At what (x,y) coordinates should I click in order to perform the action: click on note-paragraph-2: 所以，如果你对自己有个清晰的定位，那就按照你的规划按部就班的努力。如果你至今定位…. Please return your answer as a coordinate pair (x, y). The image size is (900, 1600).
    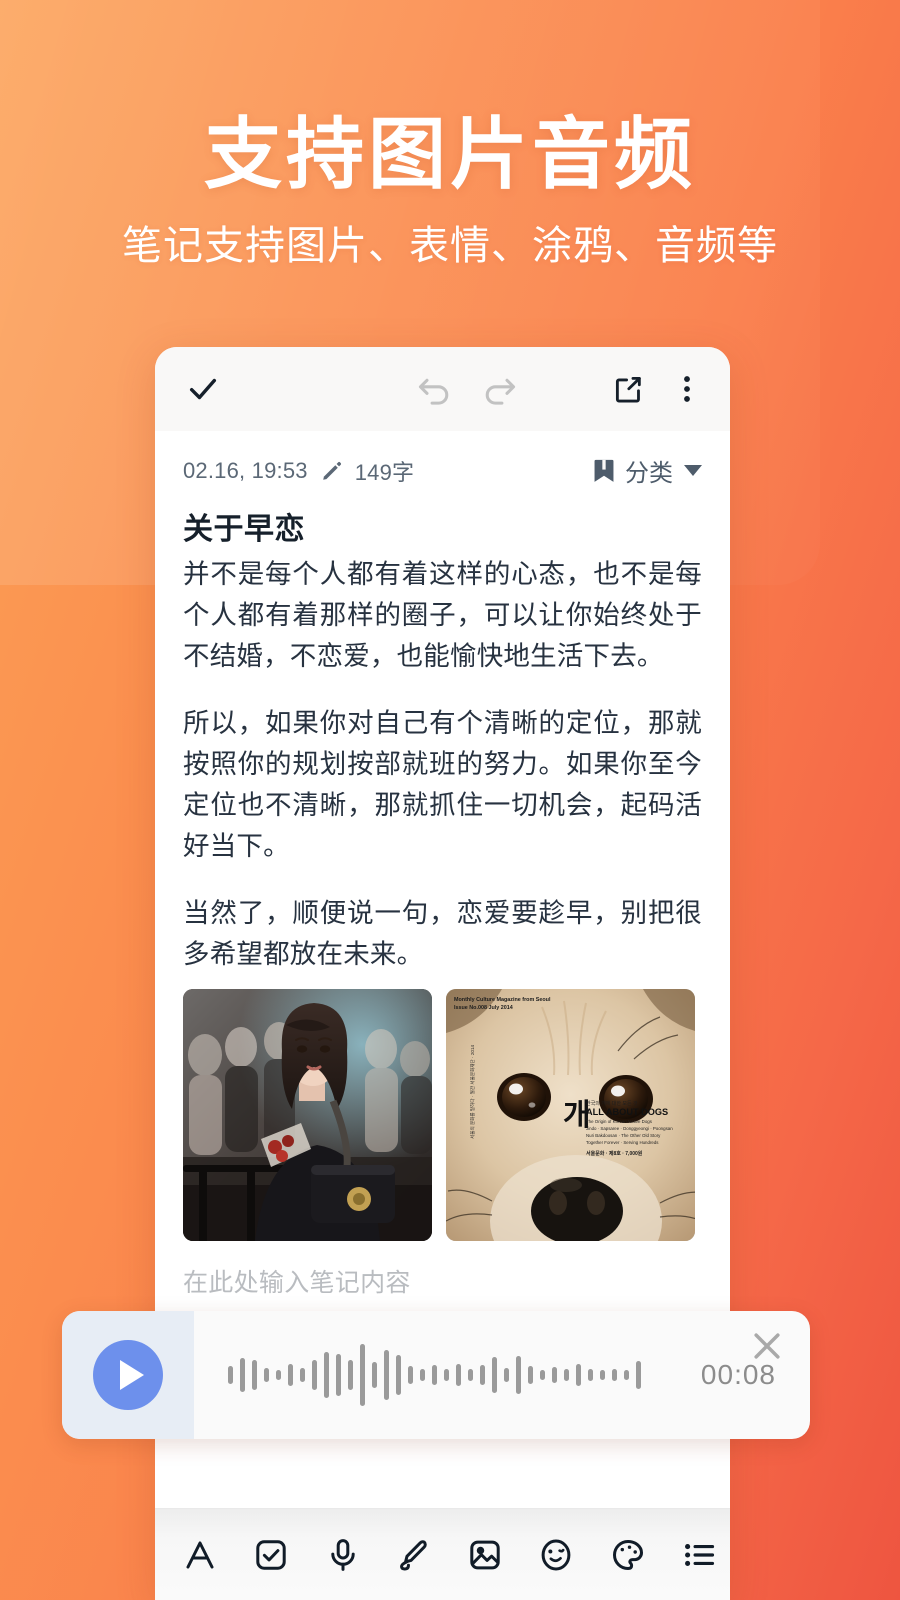
    Looking at the image, I should click on (442, 784).